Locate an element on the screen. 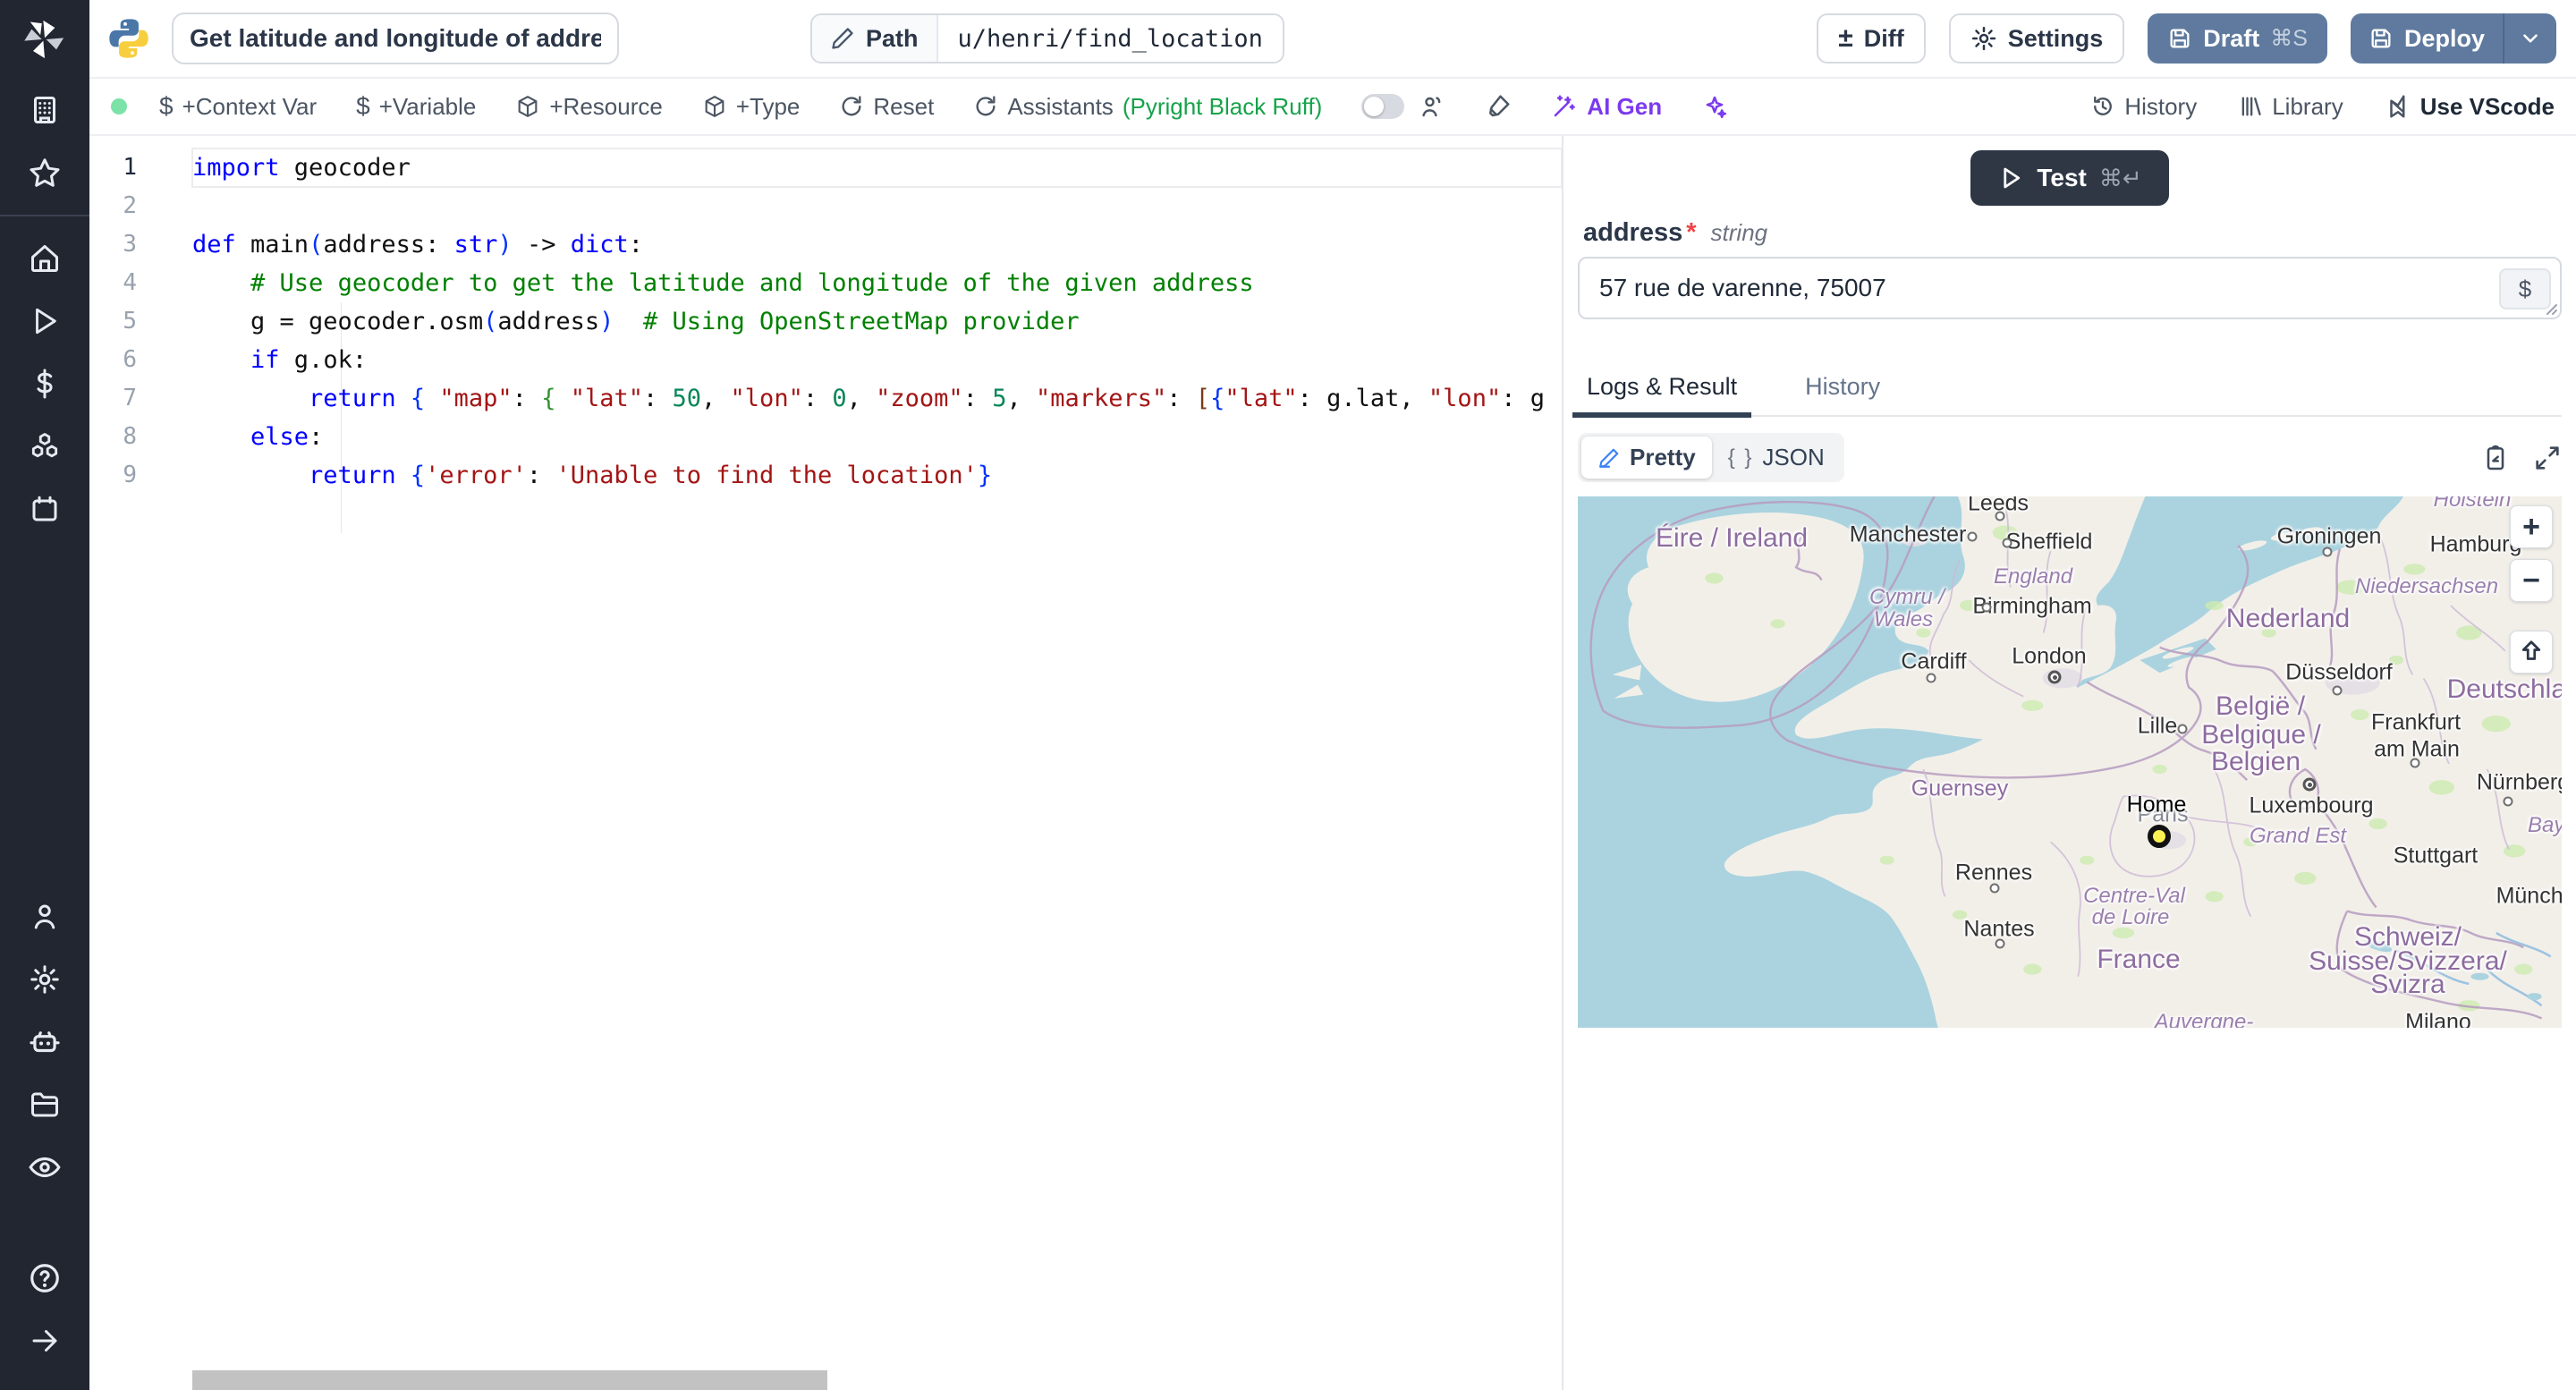  home-marker is located at coordinates (2159, 836).